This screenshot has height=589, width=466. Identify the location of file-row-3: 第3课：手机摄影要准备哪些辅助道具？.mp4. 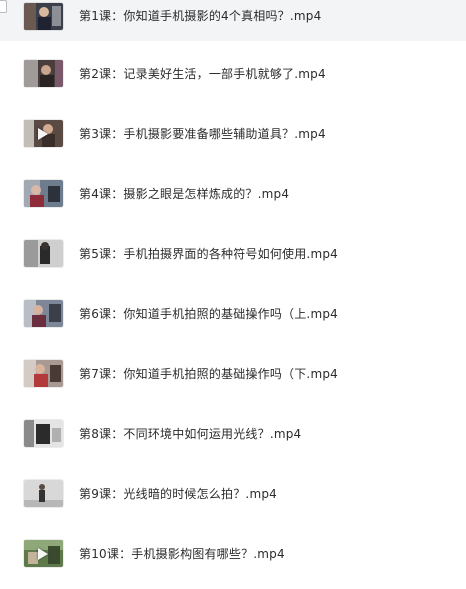
(233, 134).